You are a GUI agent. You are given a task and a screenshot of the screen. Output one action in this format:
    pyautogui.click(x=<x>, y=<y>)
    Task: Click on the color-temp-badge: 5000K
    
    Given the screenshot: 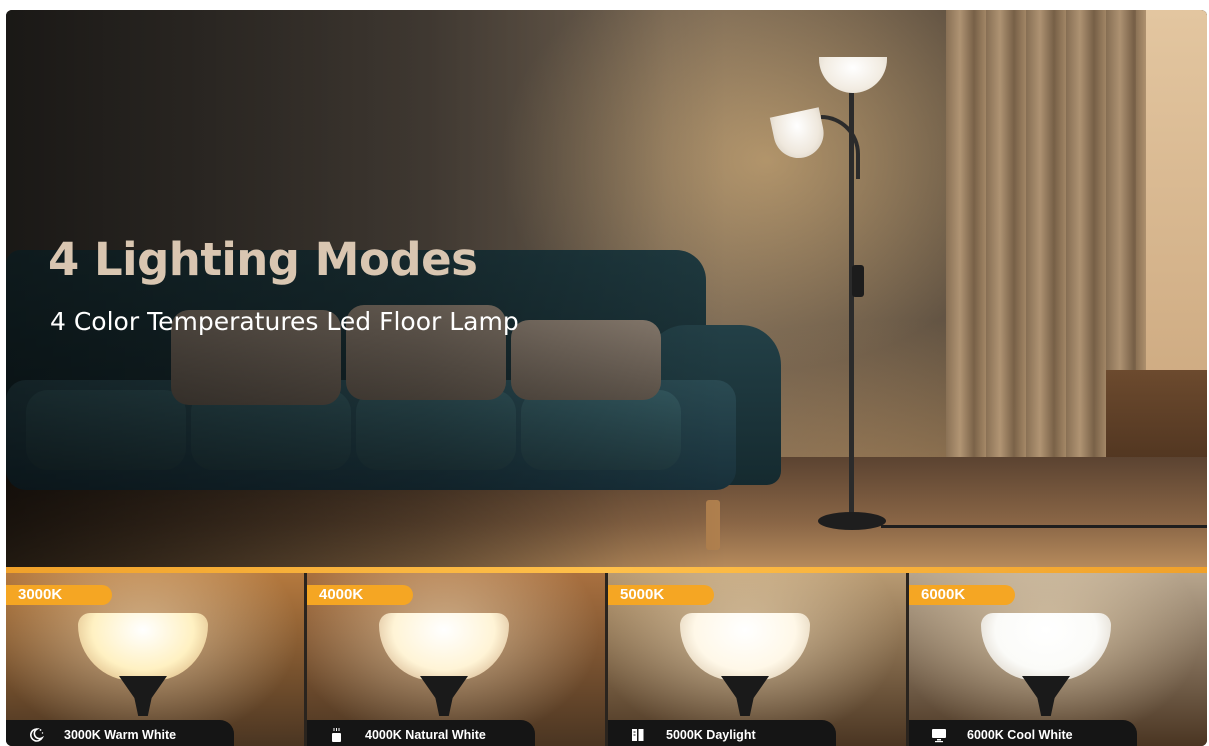 What is the action you would take?
    pyautogui.click(x=661, y=595)
    